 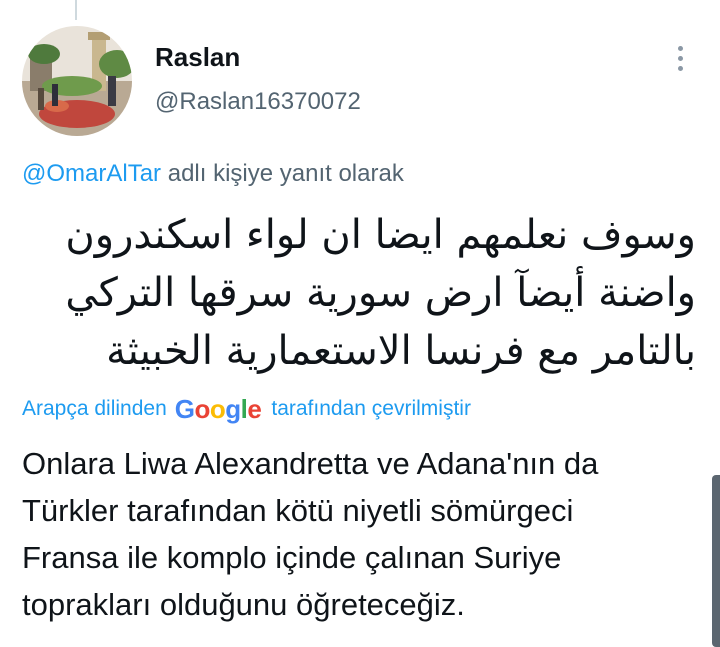 What do you see at coordinates (371, 408) in the screenshot?
I see `translation-suffix: tarafından çevrilmiştir` at bounding box center [371, 408].